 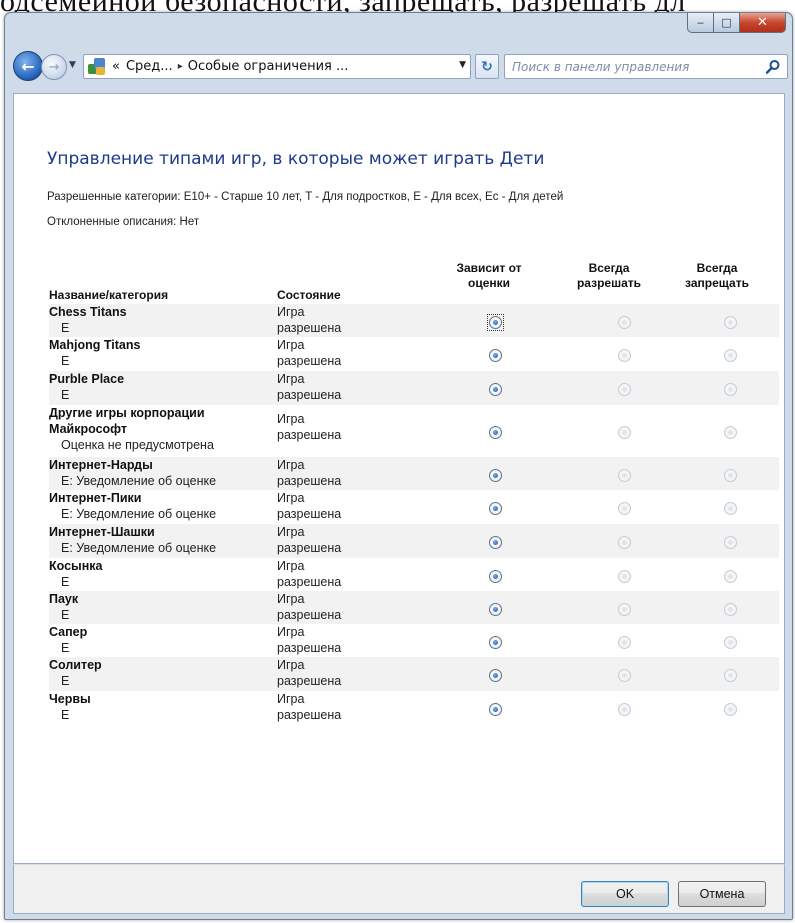 I want to click on recent-pages-button: ▼, so click(x=72, y=65).